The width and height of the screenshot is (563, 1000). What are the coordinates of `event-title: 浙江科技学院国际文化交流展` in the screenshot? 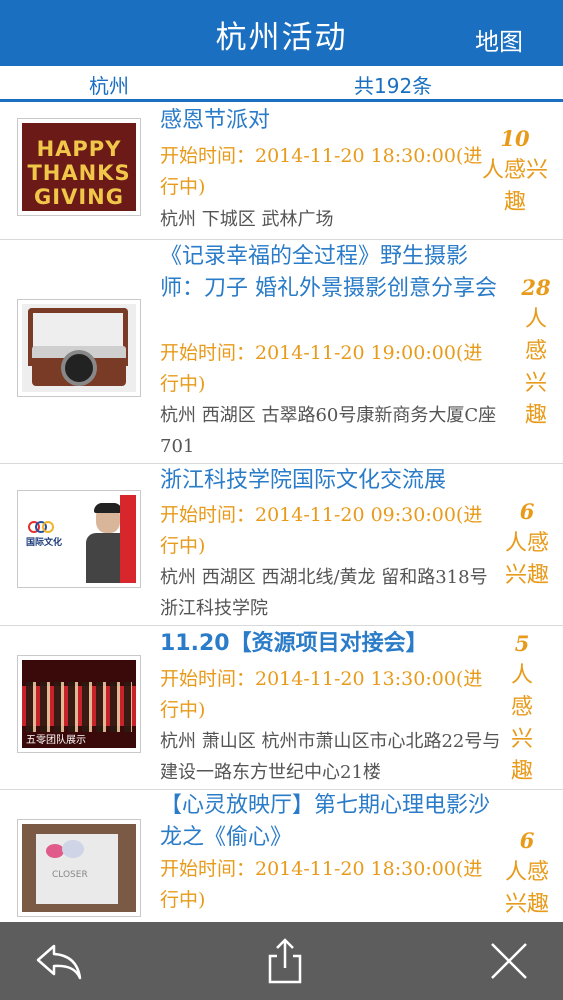 It's located at (332, 481).